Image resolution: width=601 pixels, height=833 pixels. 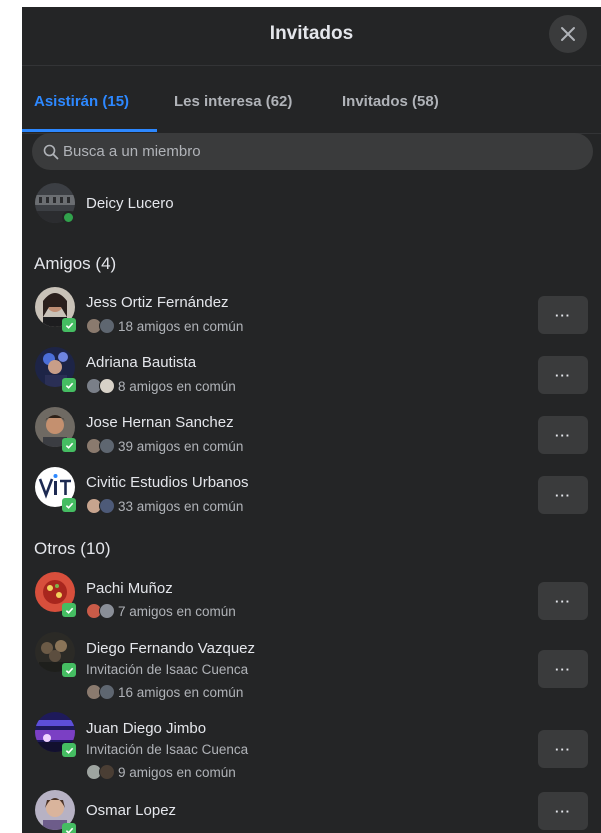 What do you see at coordinates (157, 302) in the screenshot?
I see `member-name: Jess Ortiz Fernández` at bounding box center [157, 302].